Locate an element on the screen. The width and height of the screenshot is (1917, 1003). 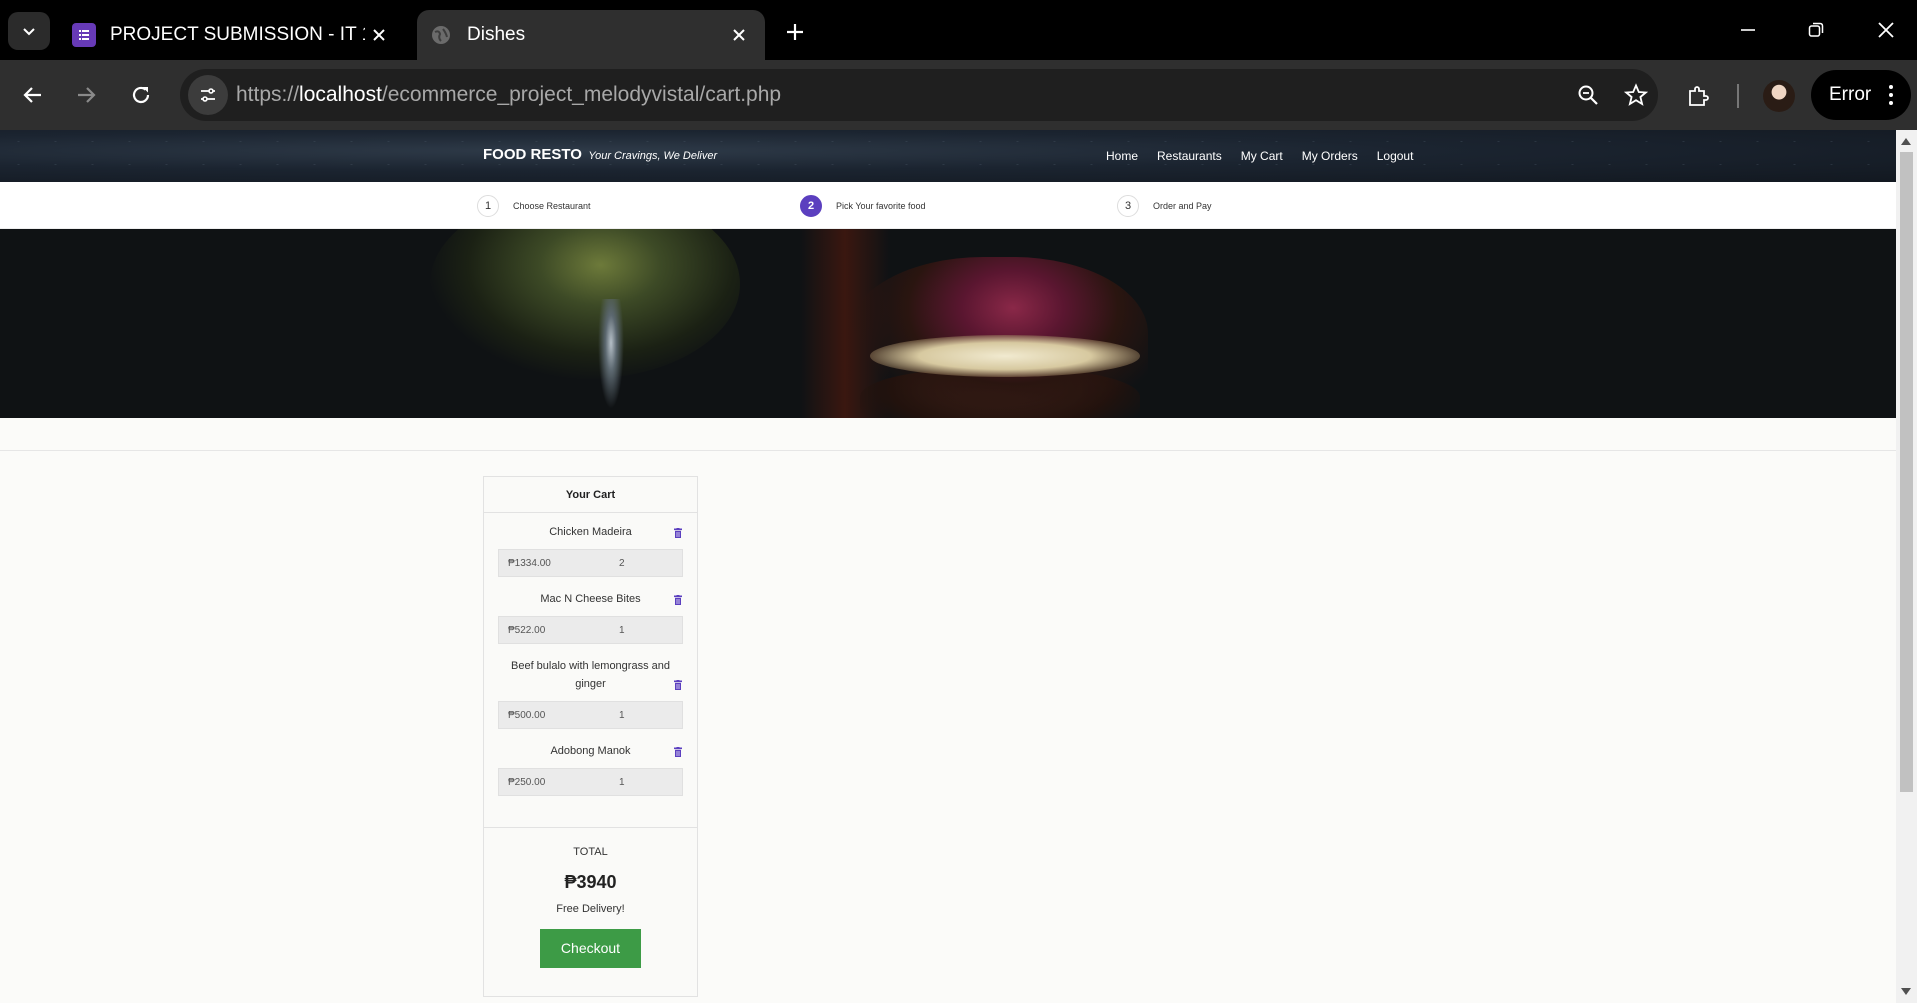
chevron-down-icon is located at coordinates (29, 32).